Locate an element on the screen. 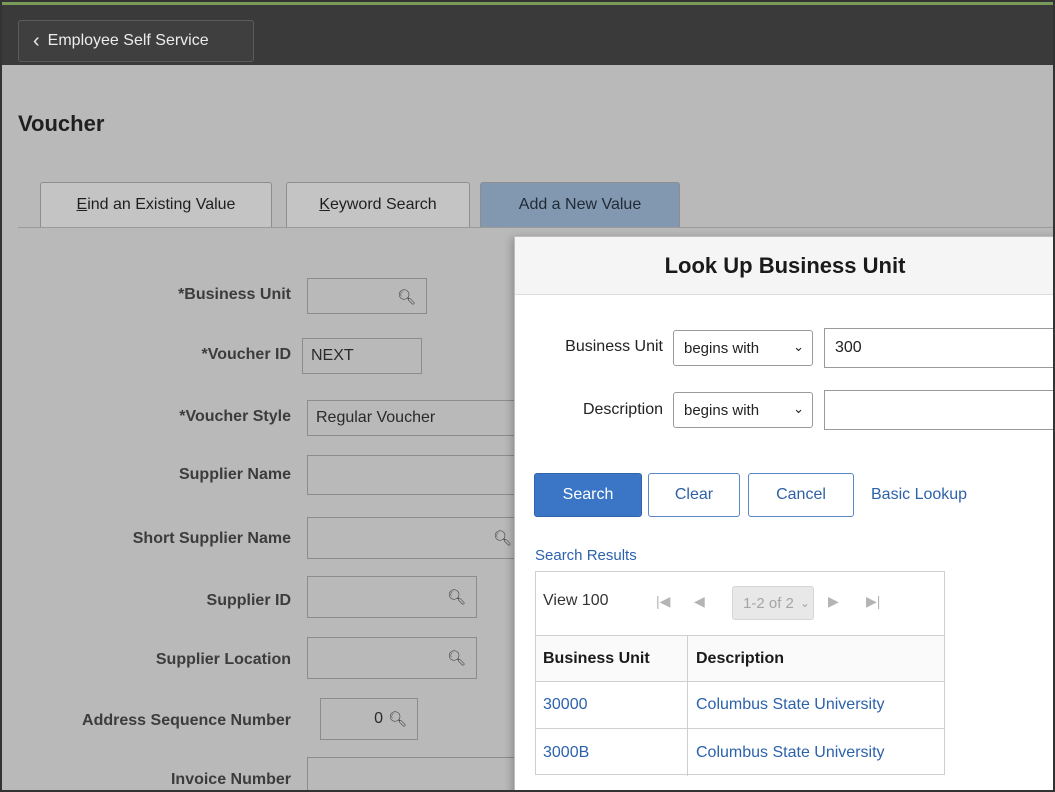 This screenshot has width=1055, height=792. column-header-description: Description is located at coordinates (740, 658).